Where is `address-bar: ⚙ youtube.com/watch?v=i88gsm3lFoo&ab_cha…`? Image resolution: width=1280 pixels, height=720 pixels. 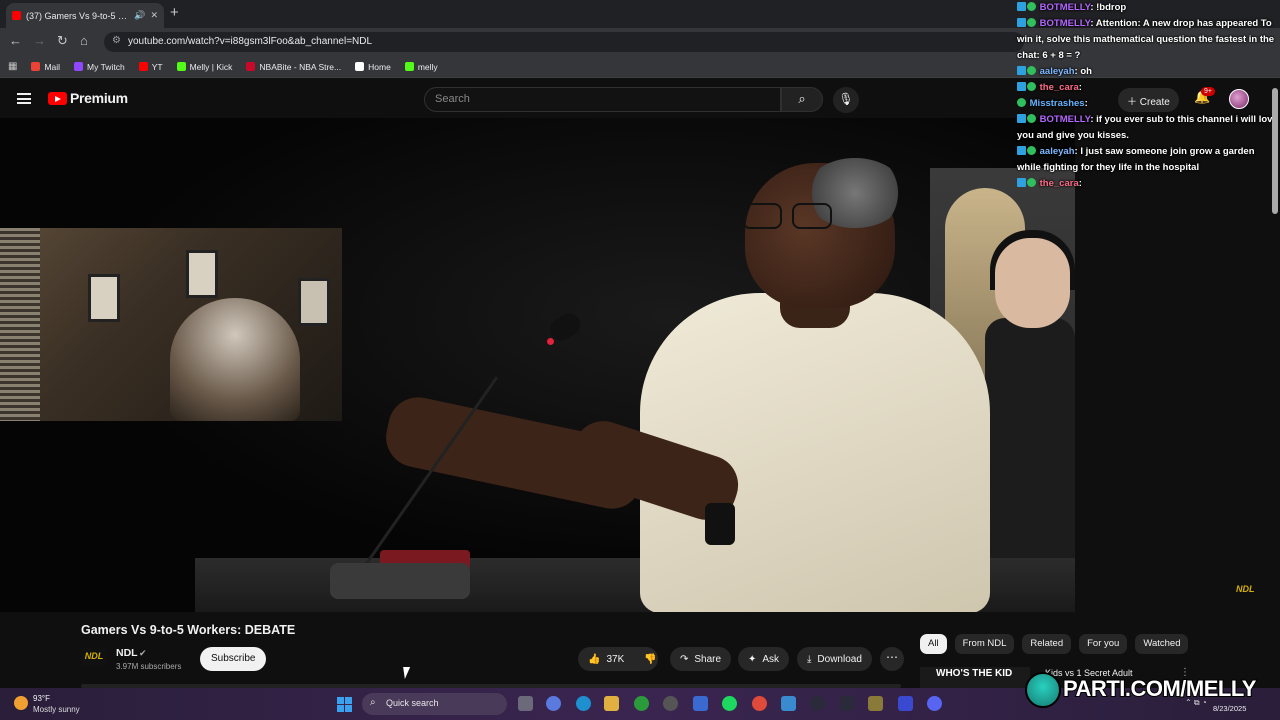 address-bar: ⚙ youtube.com/watch?v=i88gsm3lFoo&ab_cha… is located at coordinates (564, 42).